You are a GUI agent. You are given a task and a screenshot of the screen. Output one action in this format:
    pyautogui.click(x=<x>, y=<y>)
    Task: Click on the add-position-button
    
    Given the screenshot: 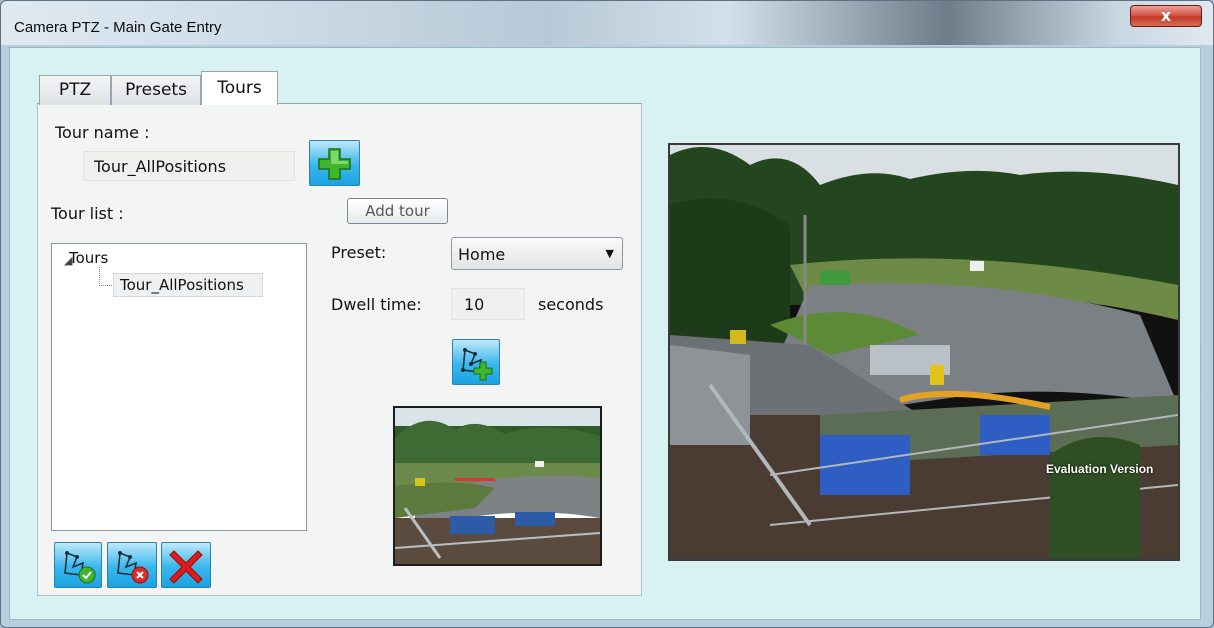 What is the action you would take?
    pyautogui.click(x=476, y=362)
    